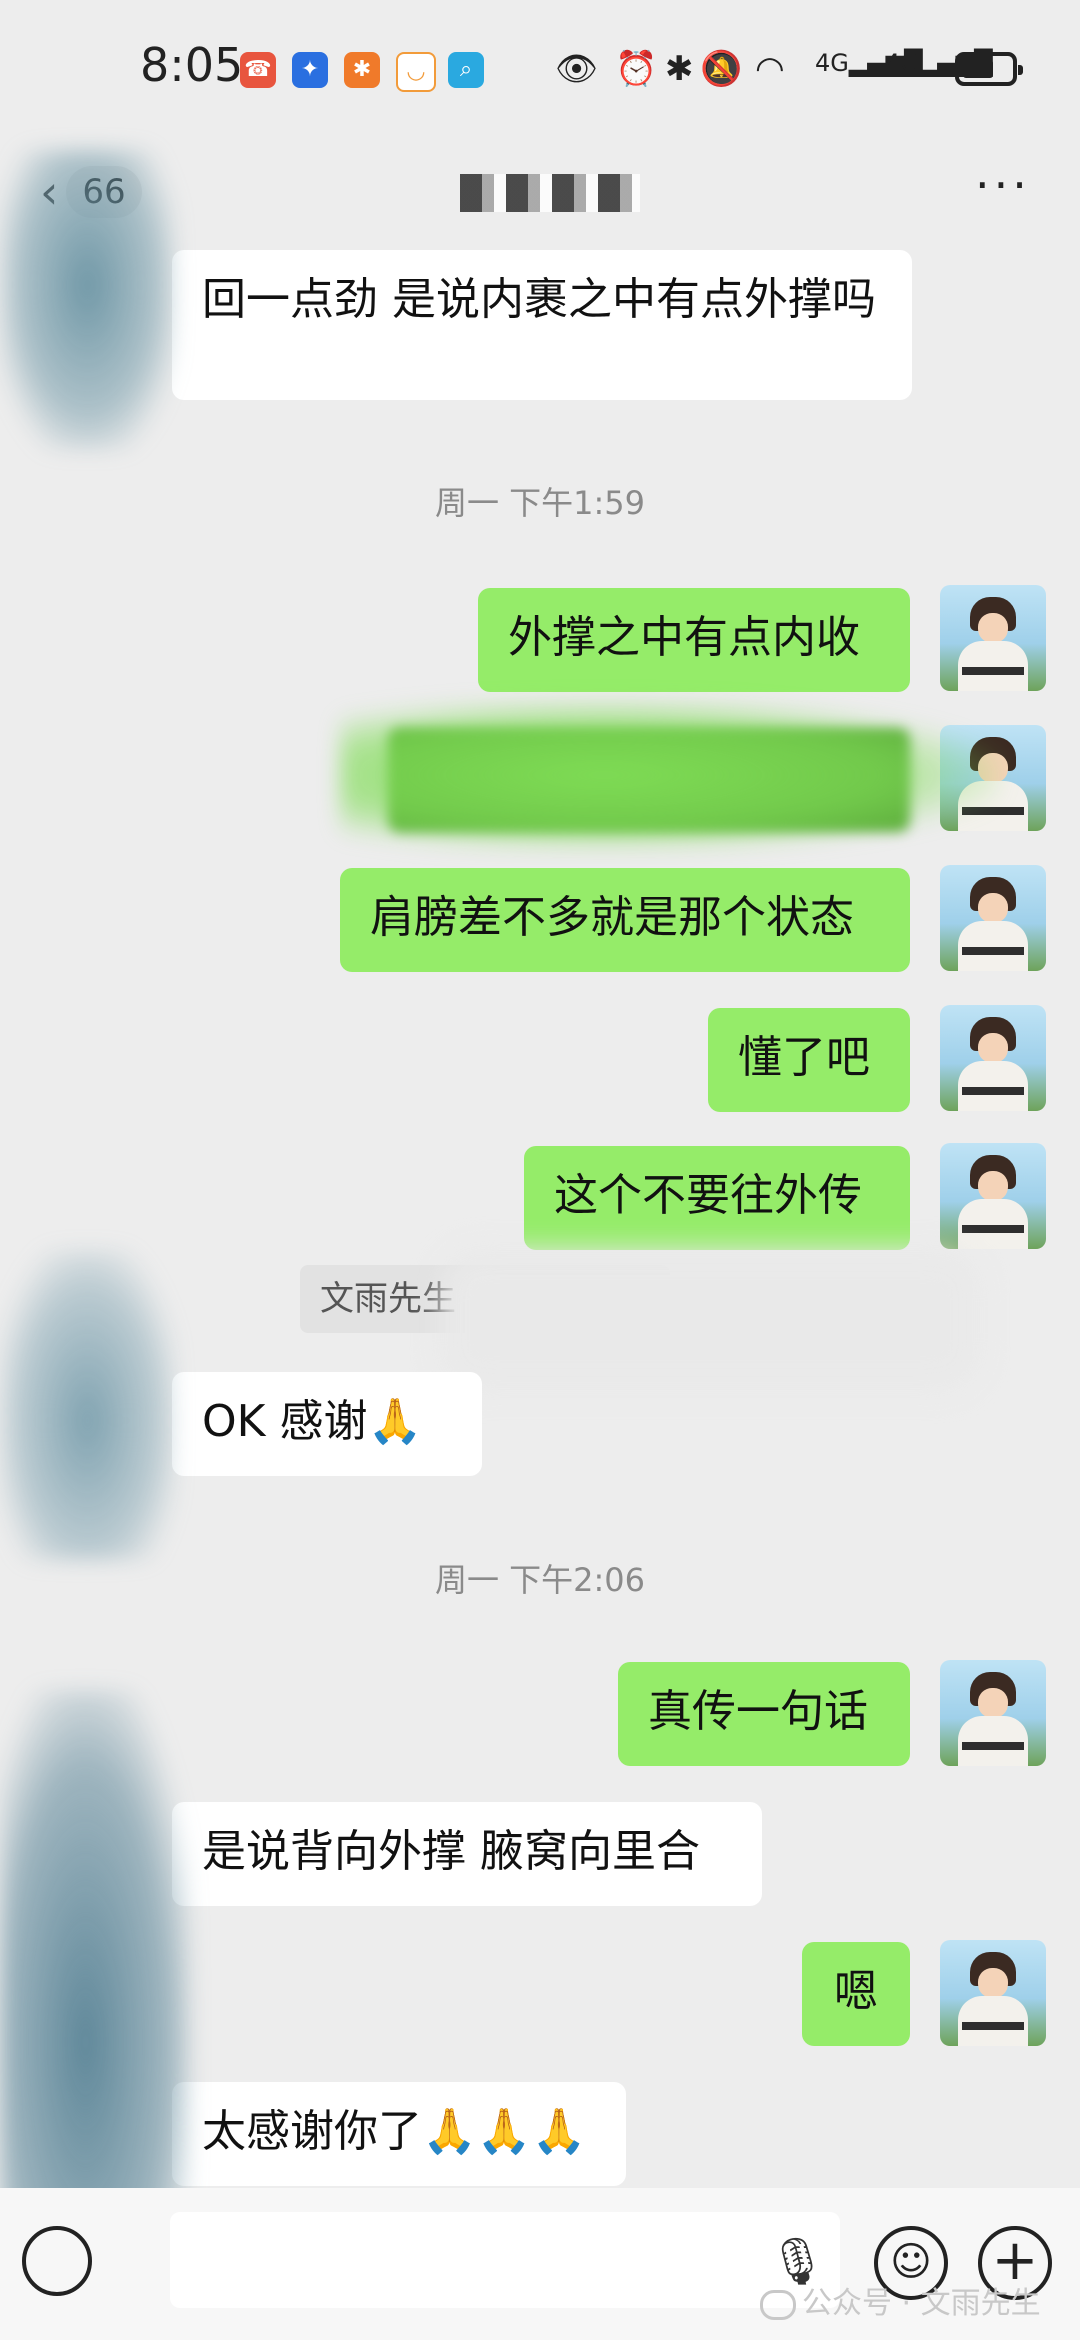 The image size is (1080, 2340). I want to click on status-bar: 8:05 ☎ ✦ ✱ ◡ ⌕ 👁 ⏰ ✱ 🔕 ◠ 4G▂▄▆█ 4G▂▄▆█, so click(540, 70).